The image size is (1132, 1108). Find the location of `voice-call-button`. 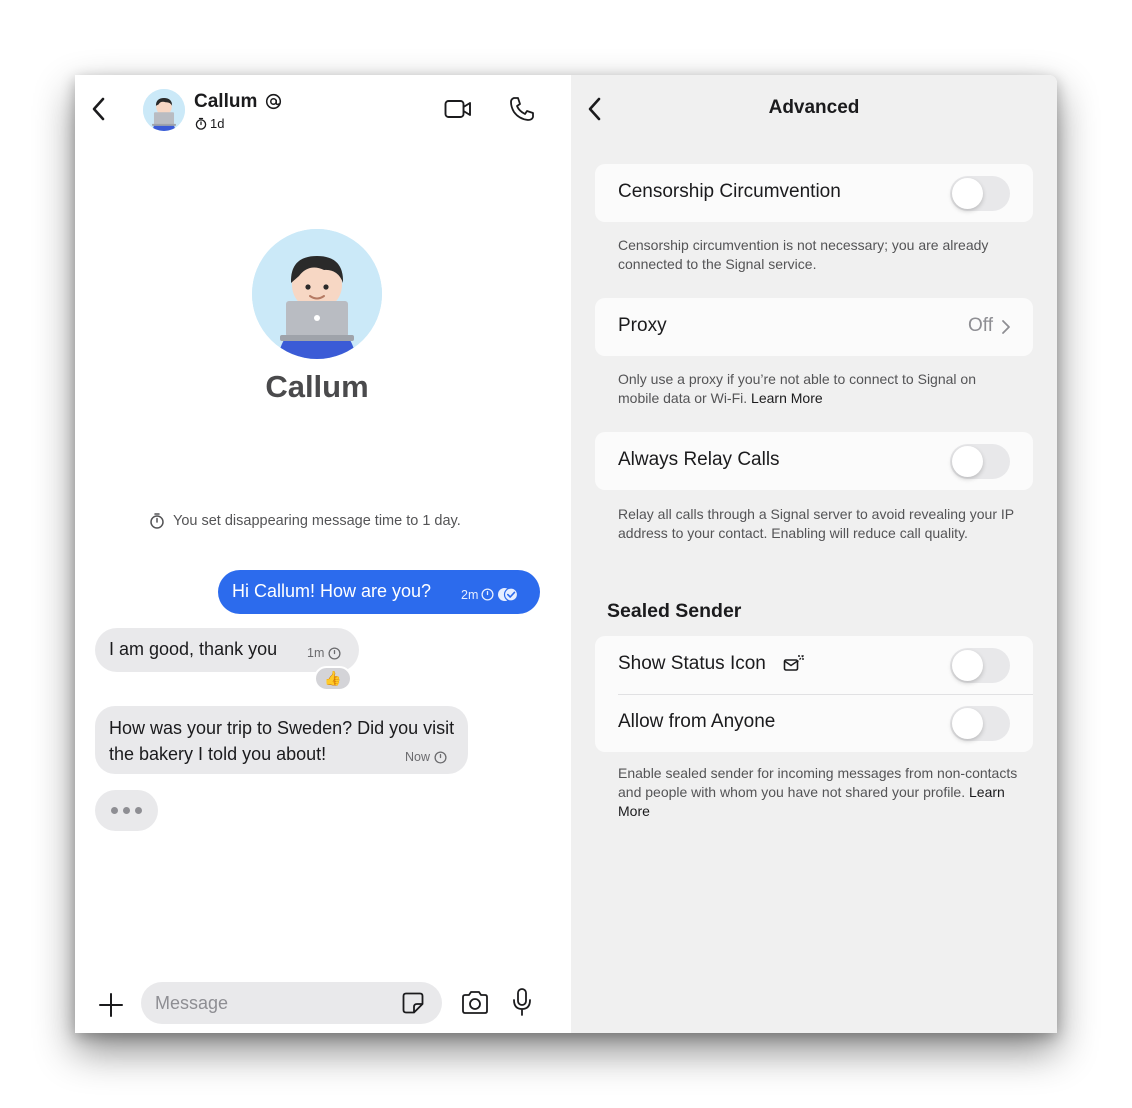

voice-call-button is located at coordinates (522, 109).